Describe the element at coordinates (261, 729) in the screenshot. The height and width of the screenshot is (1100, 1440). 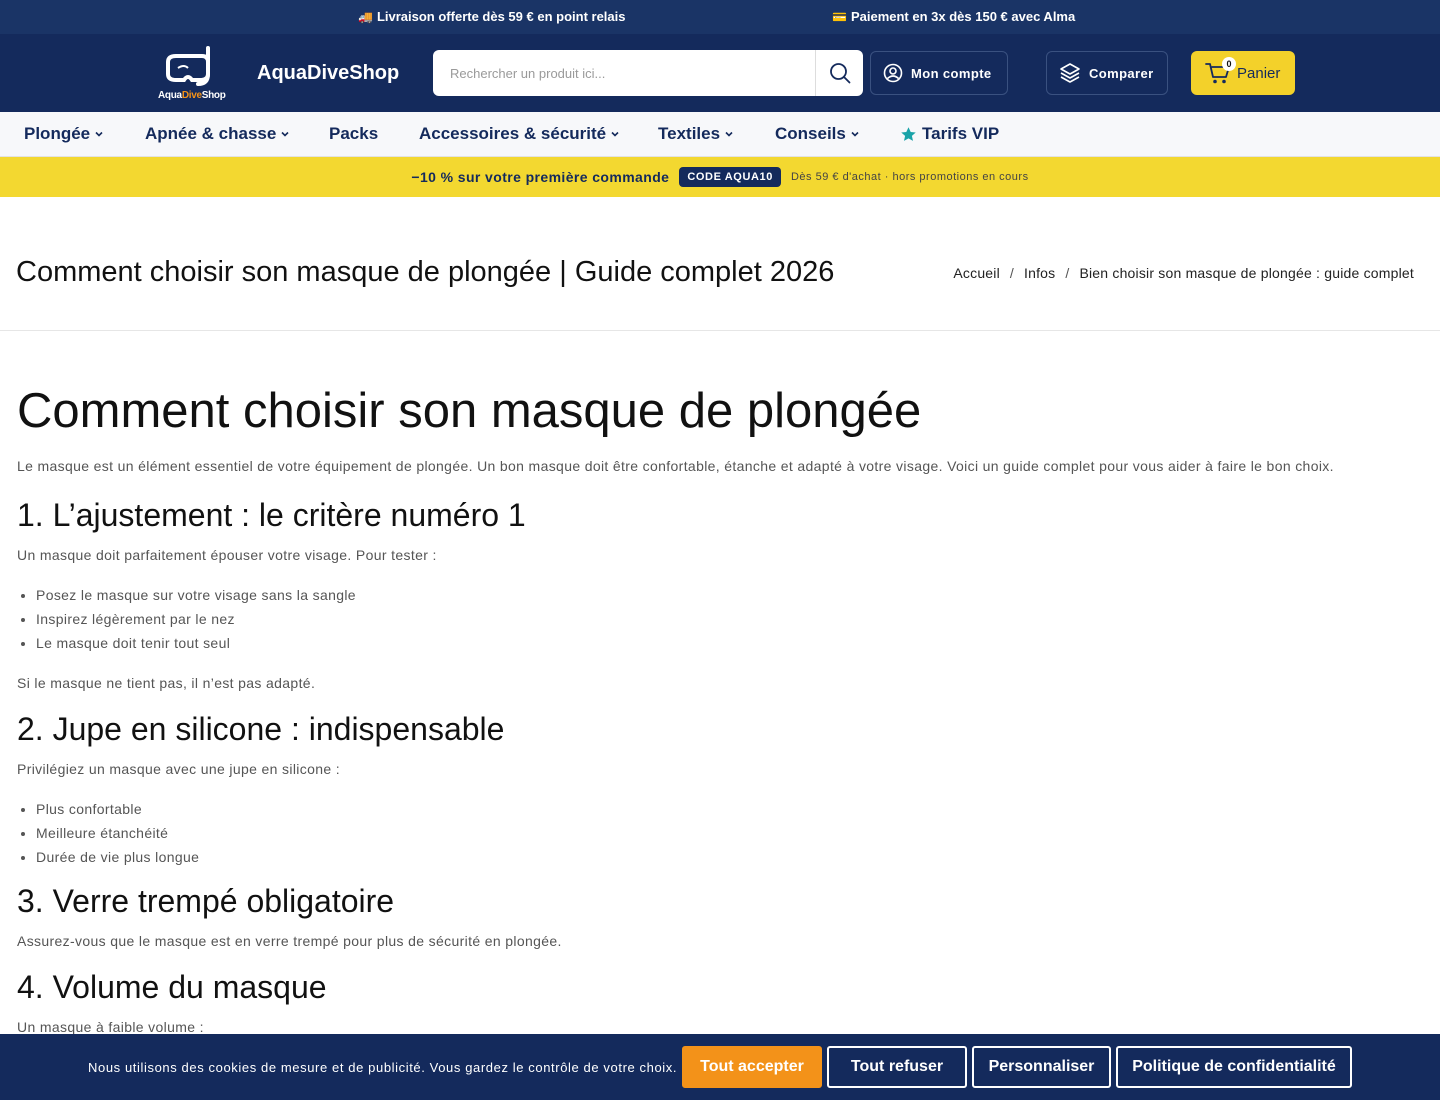
I see `section-heading: 2. Jupe en silicone : indispensable` at that location.